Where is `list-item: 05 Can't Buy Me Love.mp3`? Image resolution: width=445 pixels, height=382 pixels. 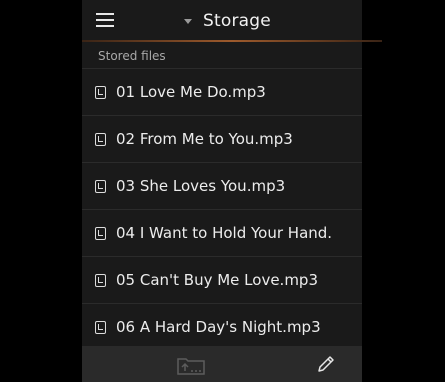 list-item: 05 Can't Buy Me Love.mp3 is located at coordinates (222, 280).